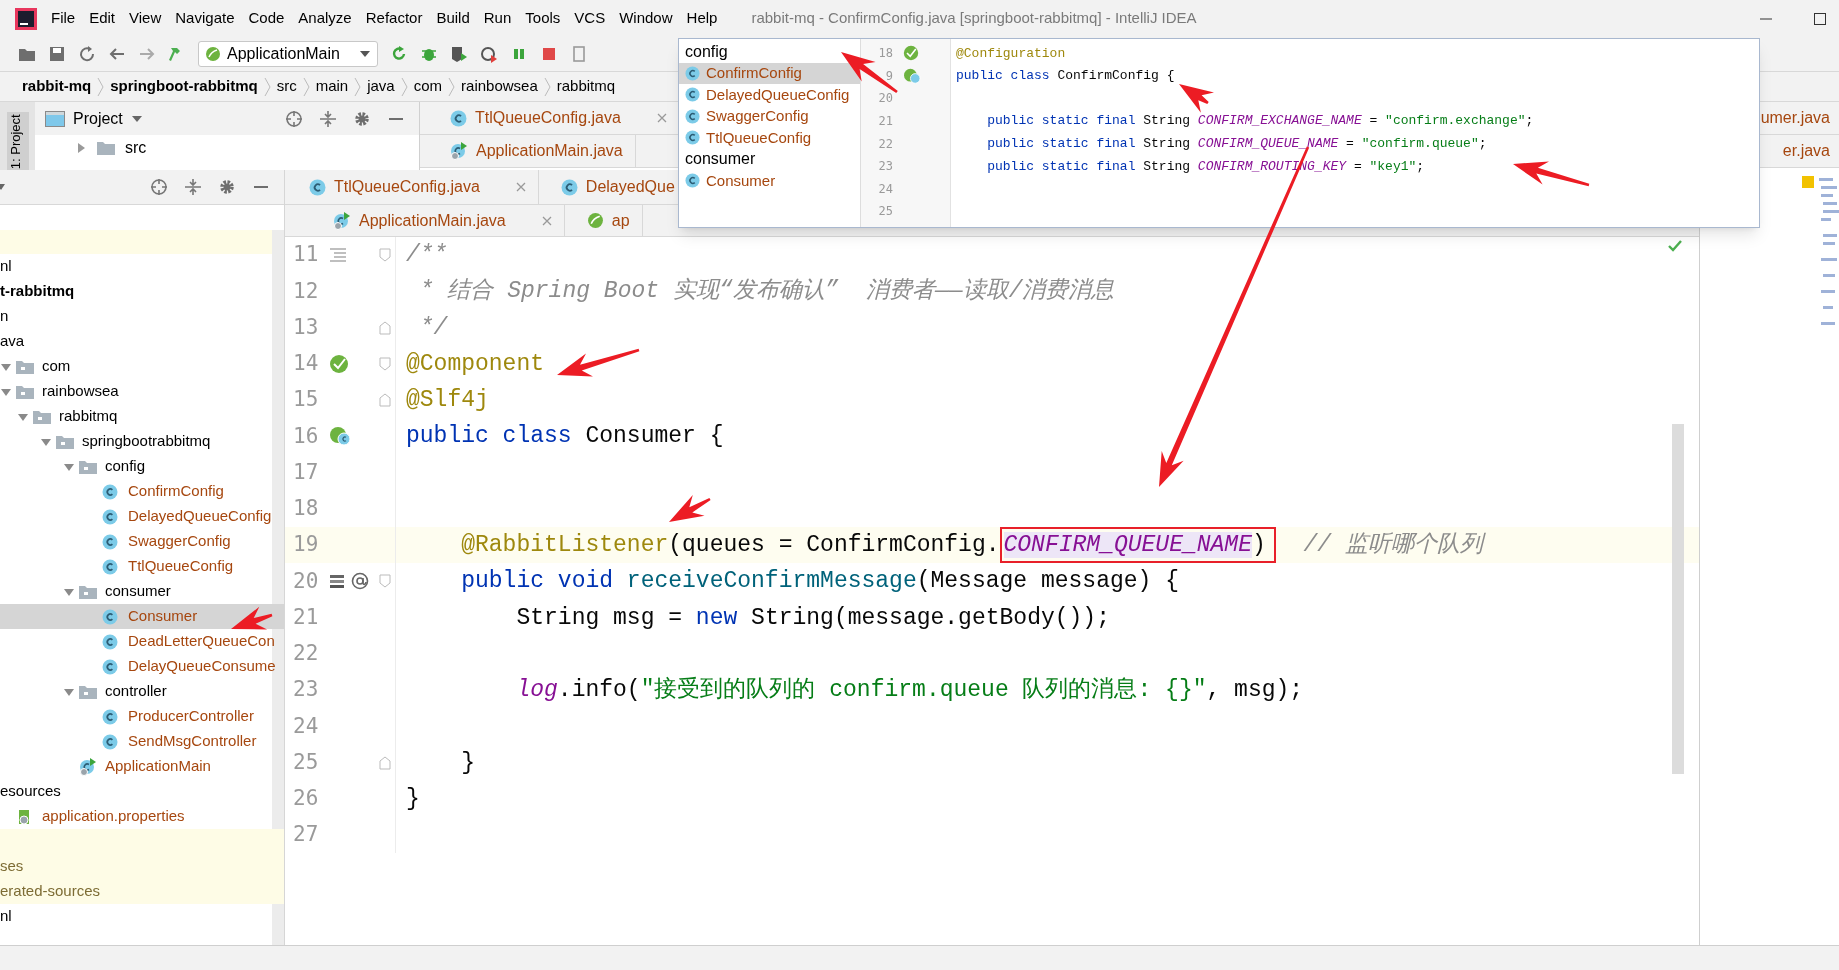 The width and height of the screenshot is (1839, 970). Describe the element at coordinates (769, 73) in the screenshot. I see `search-result-item: ConfirmConfig` at that location.